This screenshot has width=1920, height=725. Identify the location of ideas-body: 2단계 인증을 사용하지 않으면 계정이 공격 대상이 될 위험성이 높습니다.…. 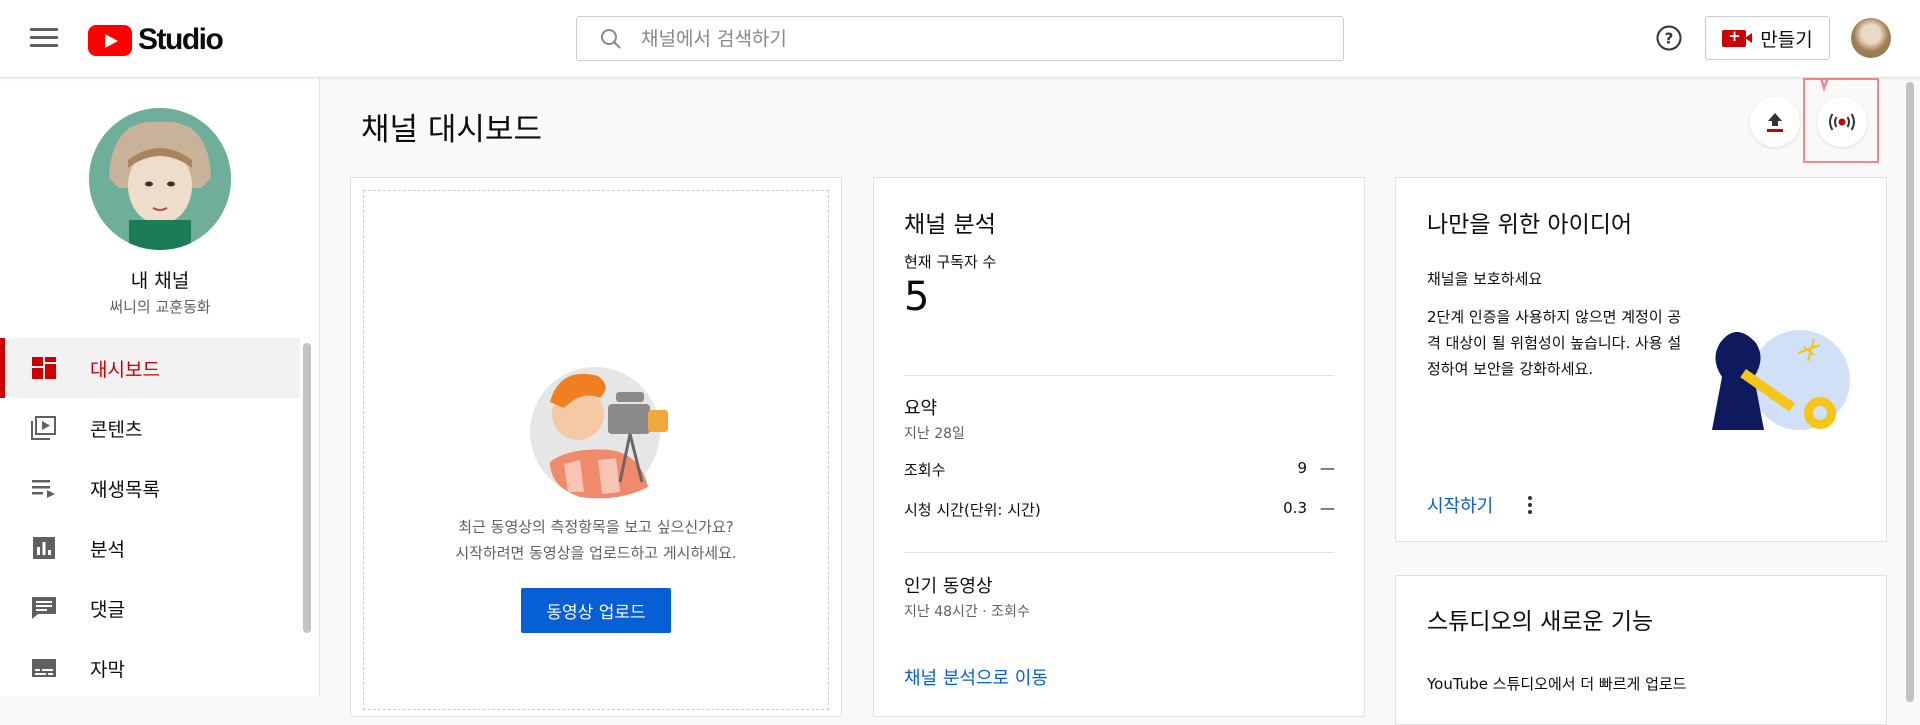
(1554, 343).